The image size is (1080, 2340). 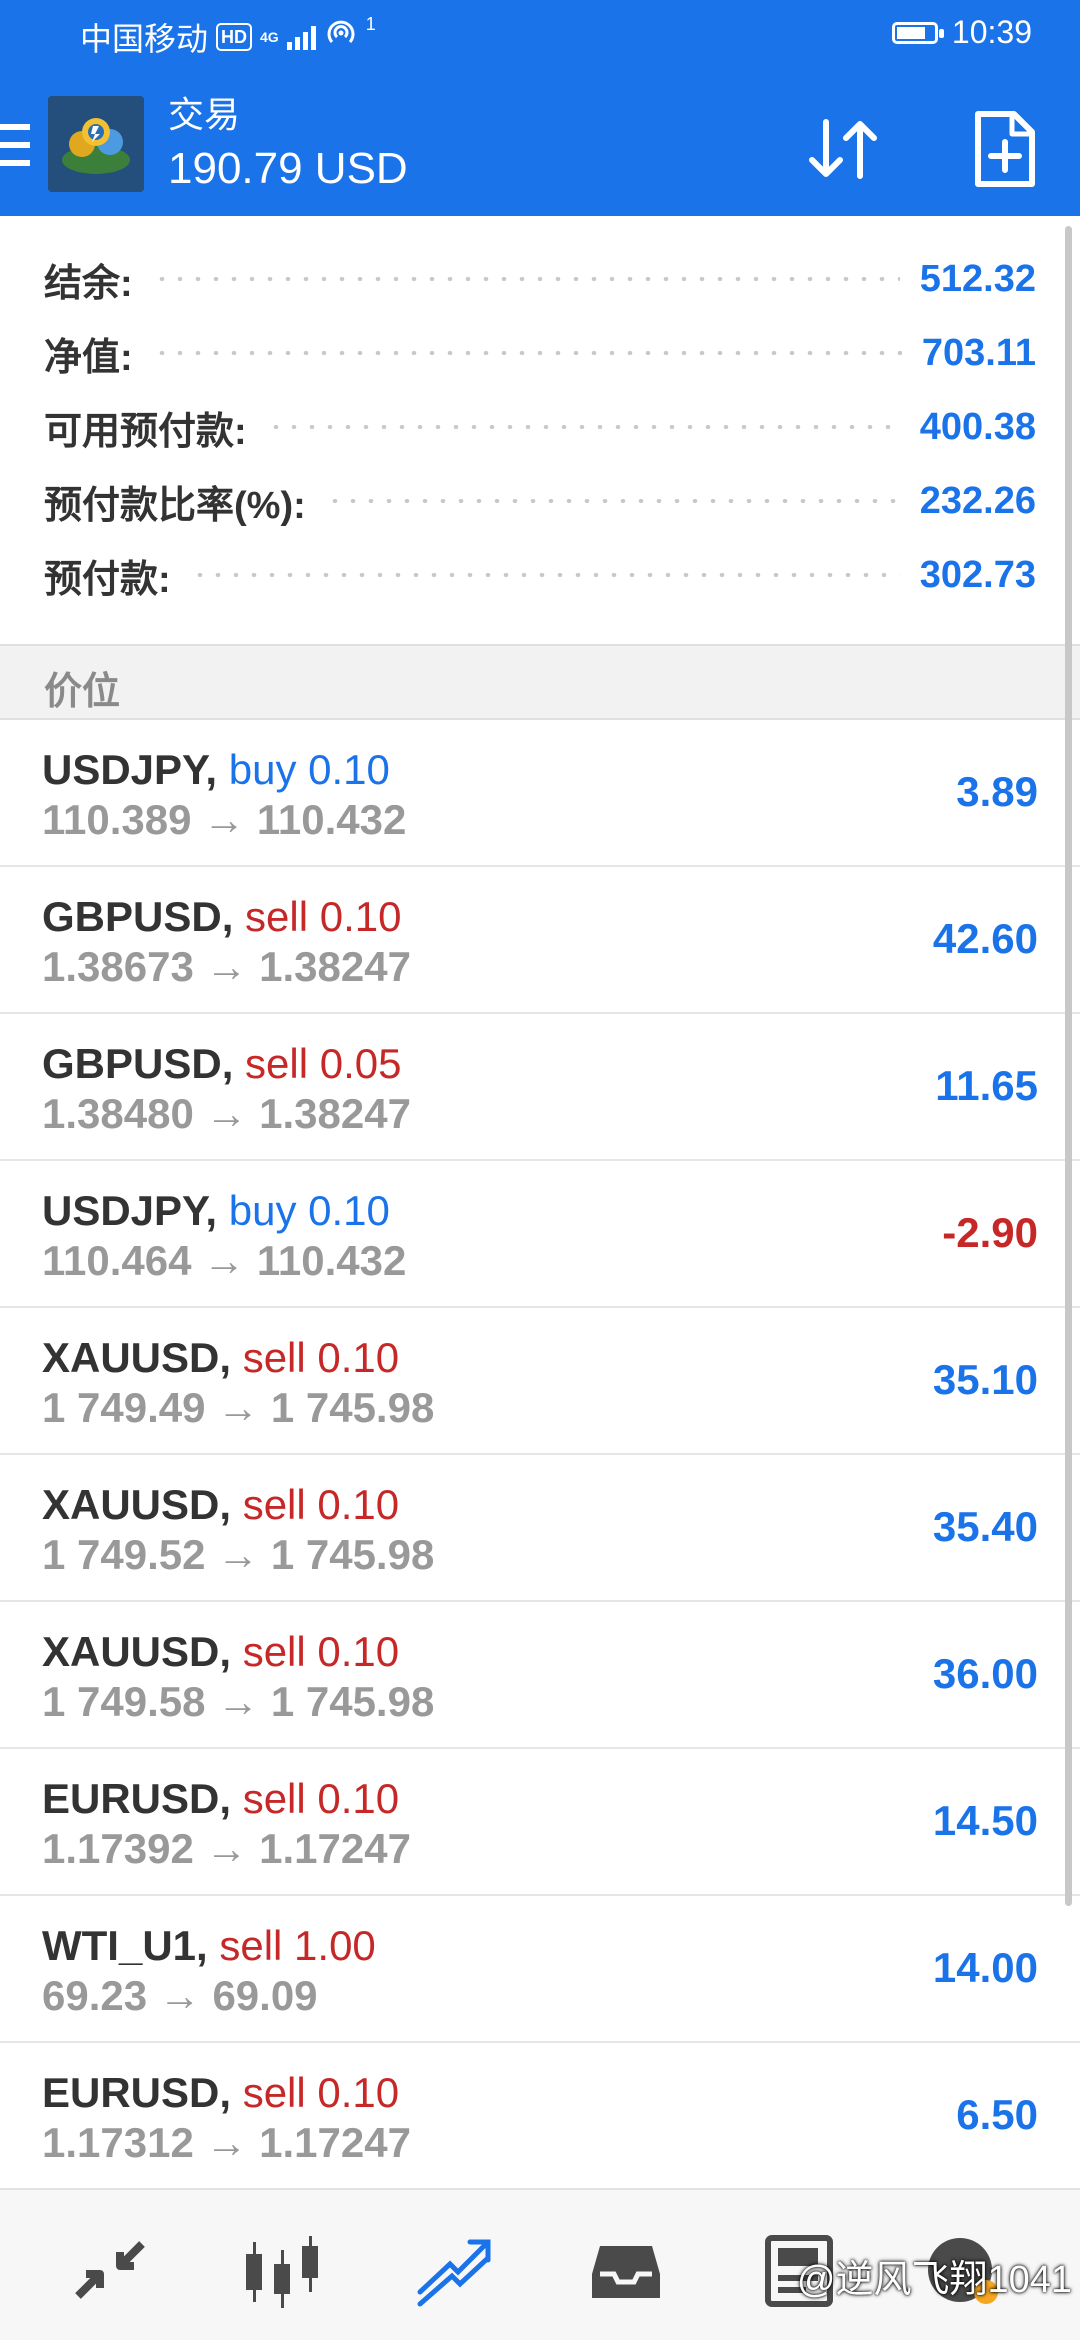 I want to click on position-profit: -2.90, so click(x=990, y=1232).